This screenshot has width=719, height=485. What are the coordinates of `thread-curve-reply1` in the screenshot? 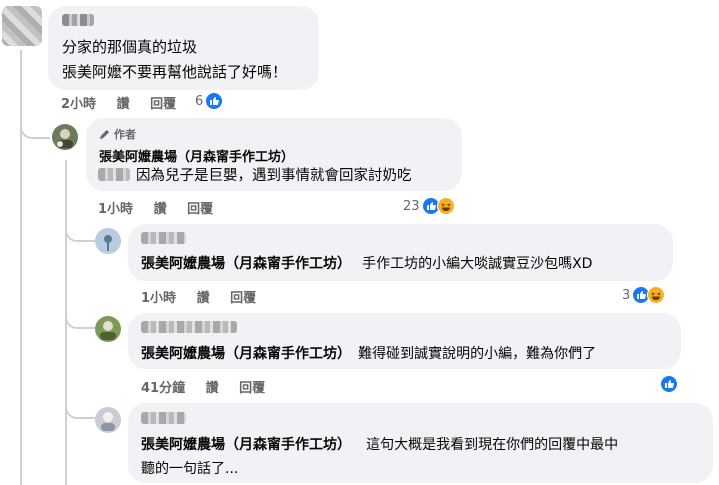 It's located at (35, 127).